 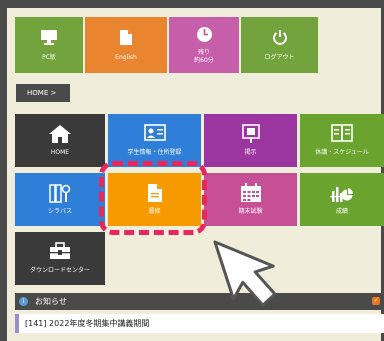 I want to click on remaining-label: 残り, so click(x=203, y=52).